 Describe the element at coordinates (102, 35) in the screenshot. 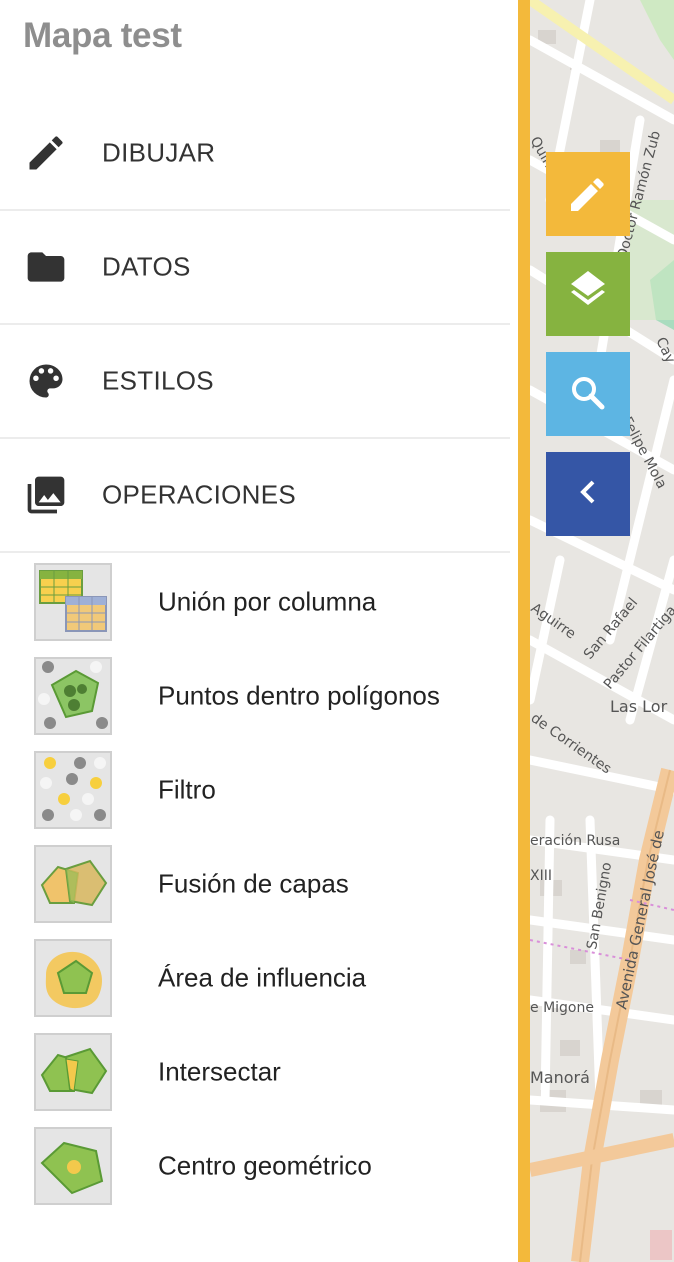

I see `page-title: Mapa test` at that location.